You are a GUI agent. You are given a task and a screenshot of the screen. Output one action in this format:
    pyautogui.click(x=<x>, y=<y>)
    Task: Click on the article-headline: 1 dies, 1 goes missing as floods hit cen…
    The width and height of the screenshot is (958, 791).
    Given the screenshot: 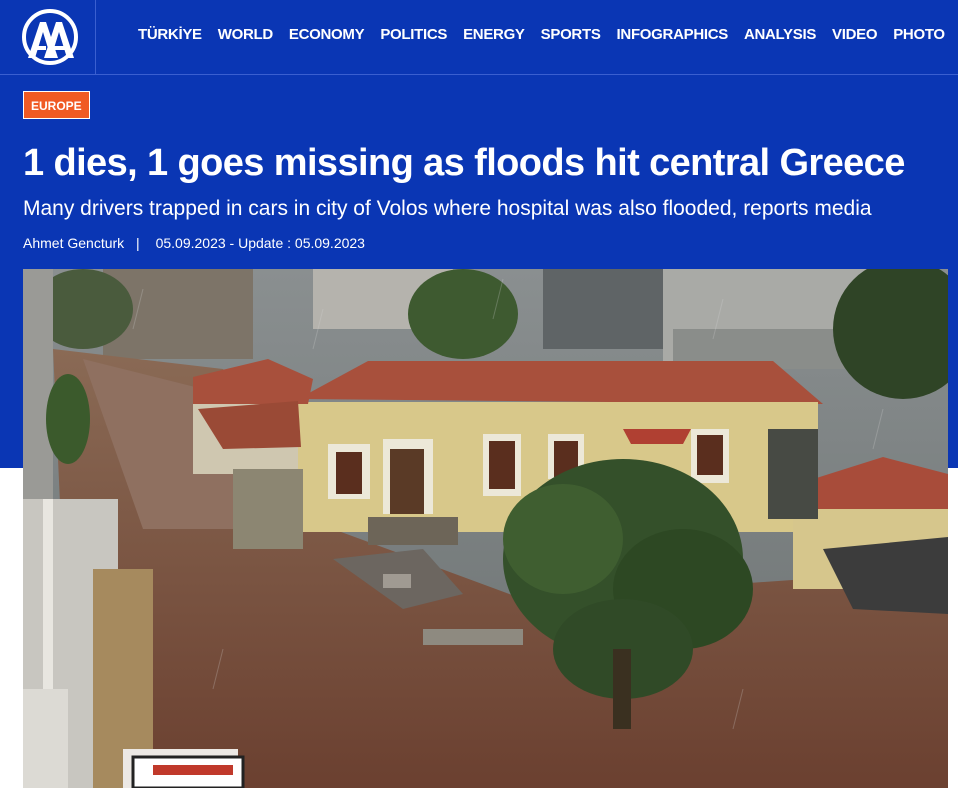 What is the action you would take?
    pyautogui.click(x=464, y=163)
    